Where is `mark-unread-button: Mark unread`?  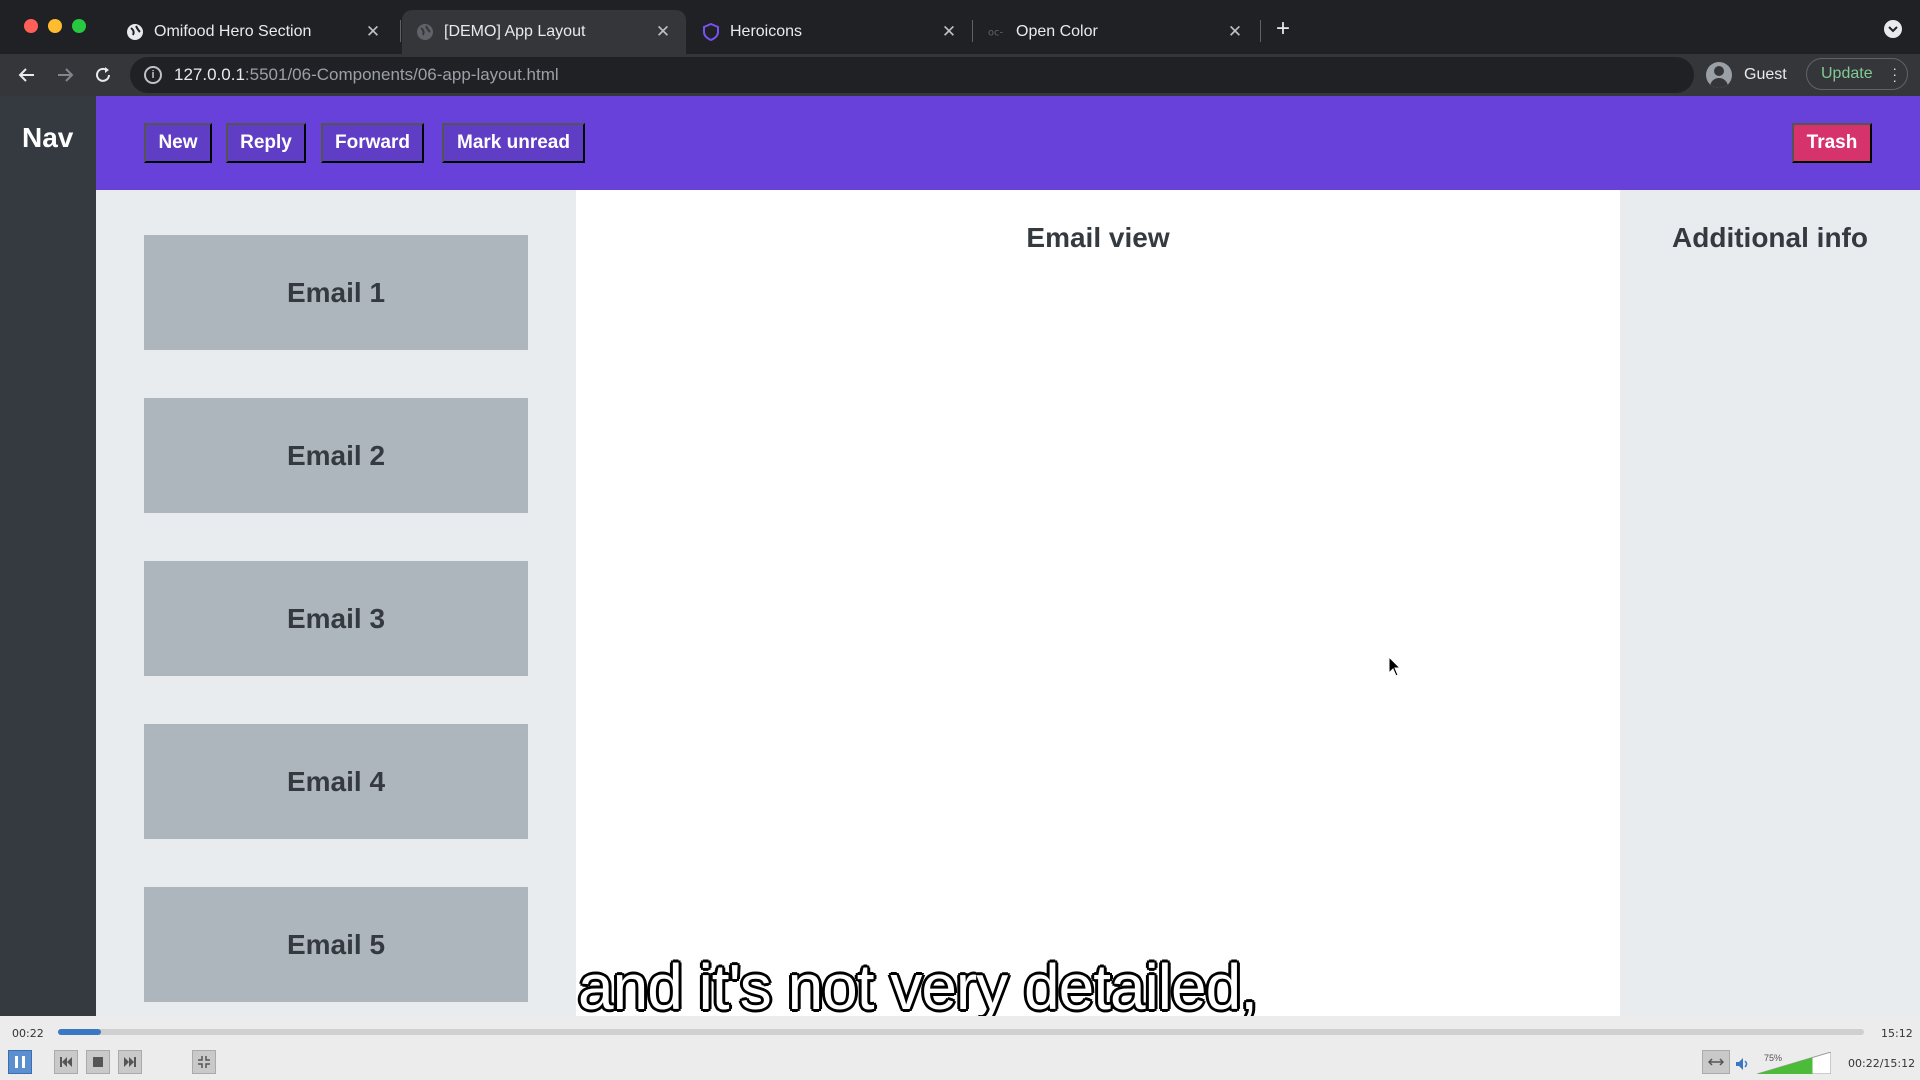 mark-unread-button: Mark unread is located at coordinates (513, 143).